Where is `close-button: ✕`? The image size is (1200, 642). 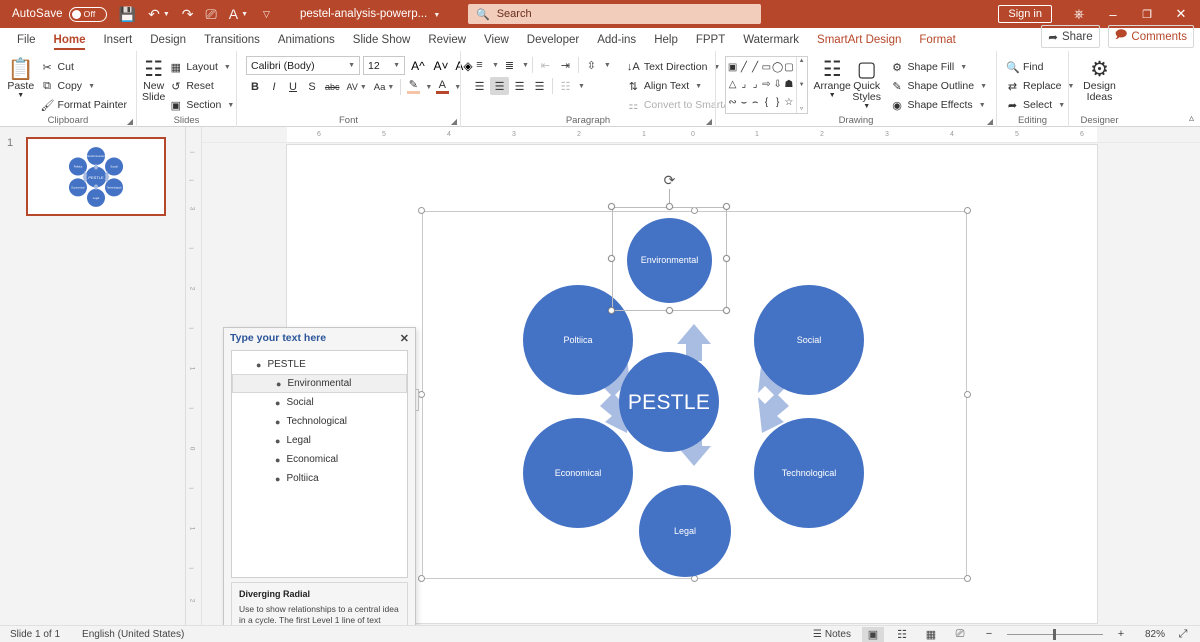 close-button: ✕ is located at coordinates (1181, 14).